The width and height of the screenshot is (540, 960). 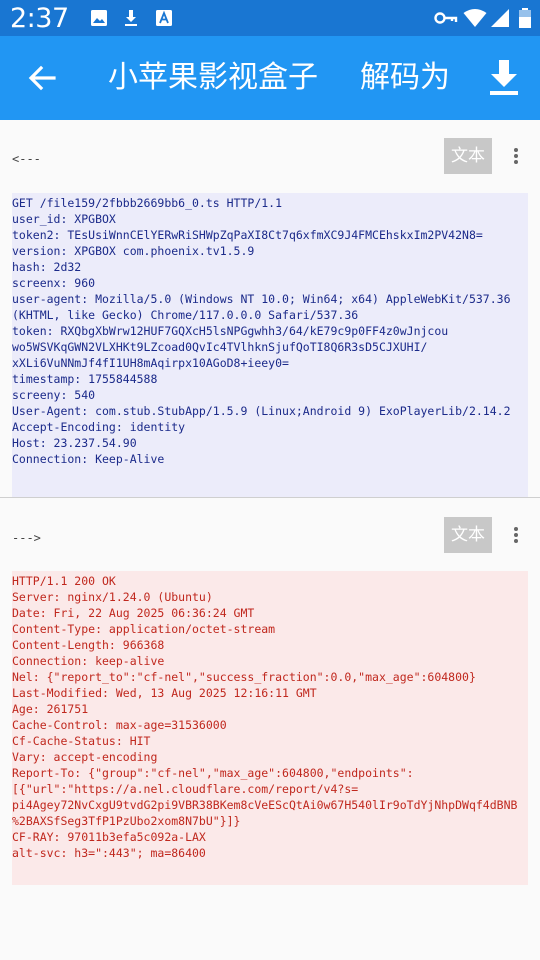 What do you see at coordinates (500, 18) in the screenshot?
I see `signal-icon` at bounding box center [500, 18].